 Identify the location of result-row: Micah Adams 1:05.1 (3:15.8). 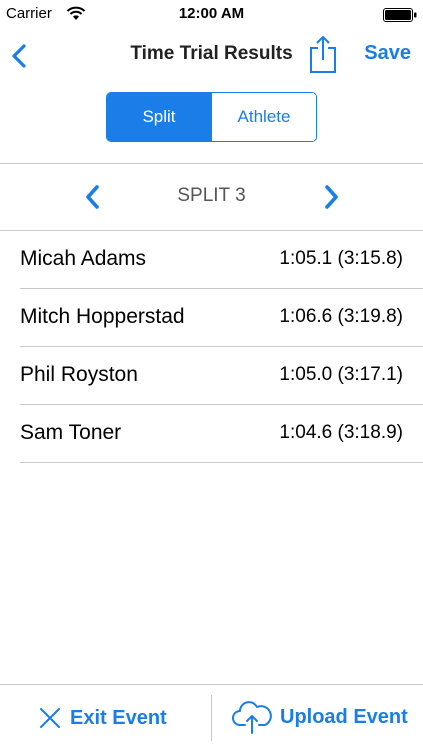
(211, 260).